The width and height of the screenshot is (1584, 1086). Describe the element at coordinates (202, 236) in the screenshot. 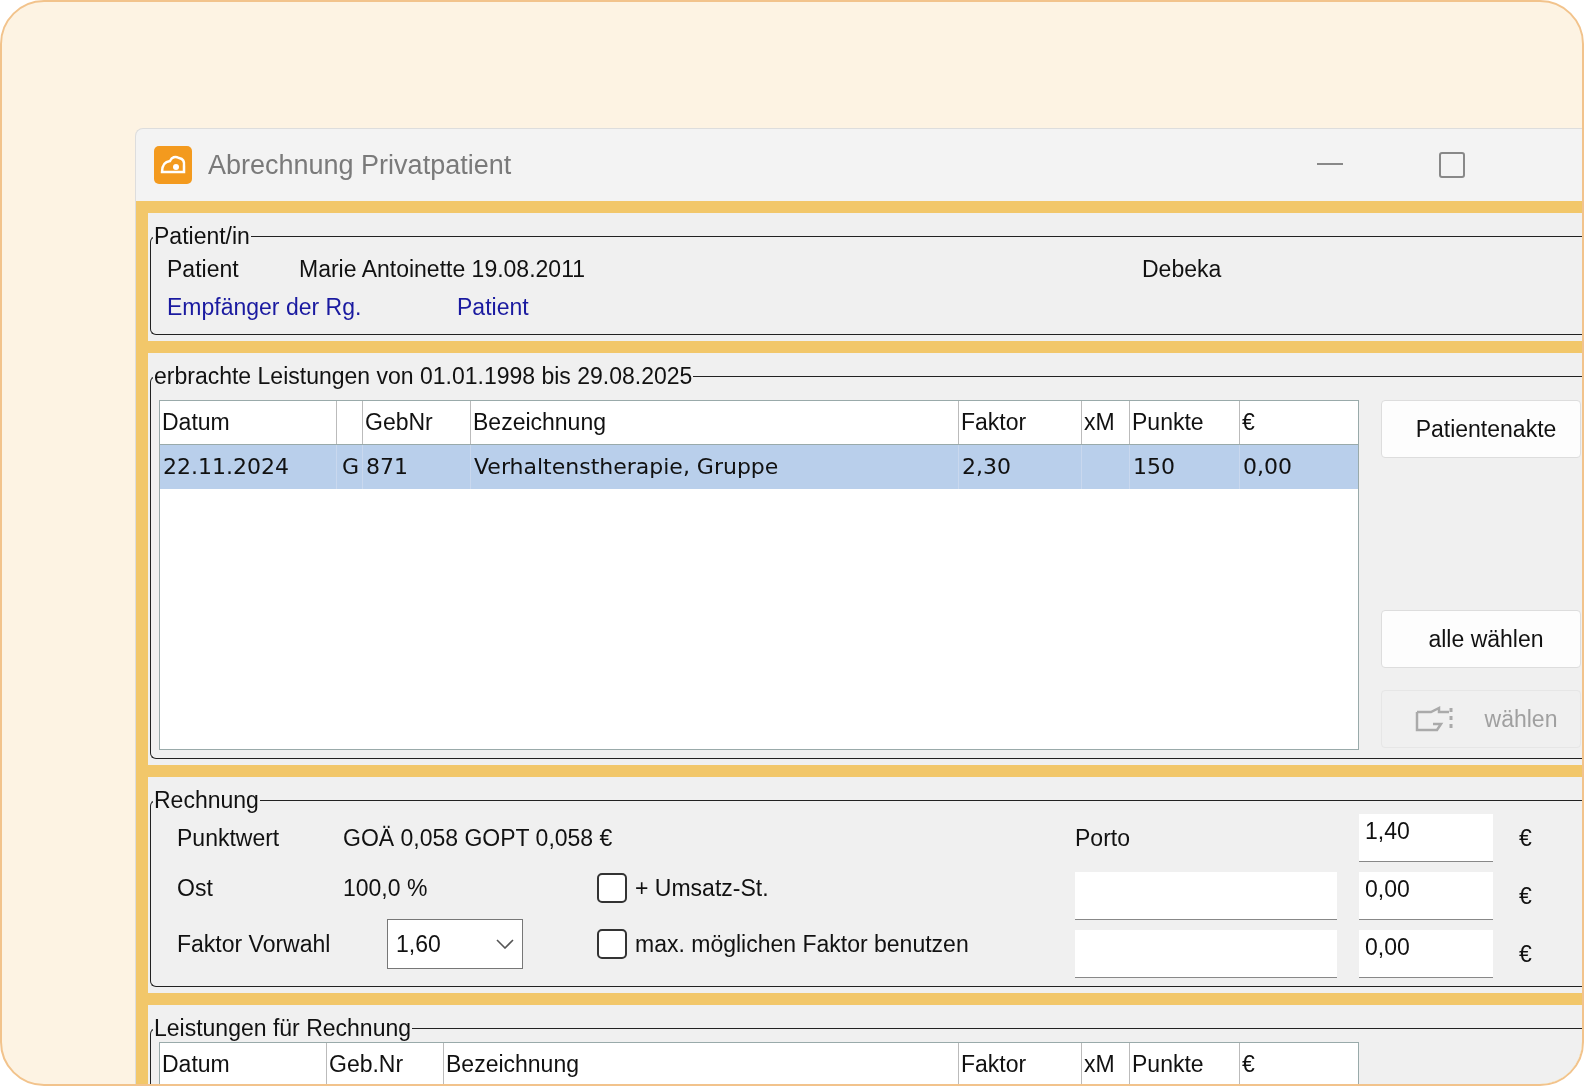

I see `group-title: Patient/in` at that location.